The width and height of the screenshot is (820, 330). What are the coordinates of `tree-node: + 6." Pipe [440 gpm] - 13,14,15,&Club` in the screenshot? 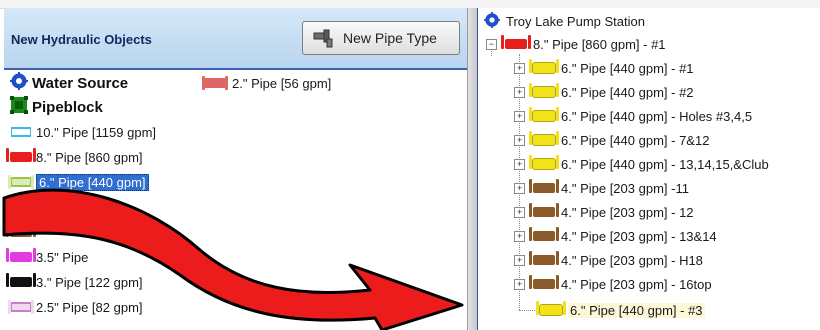 It's located at (641, 164).